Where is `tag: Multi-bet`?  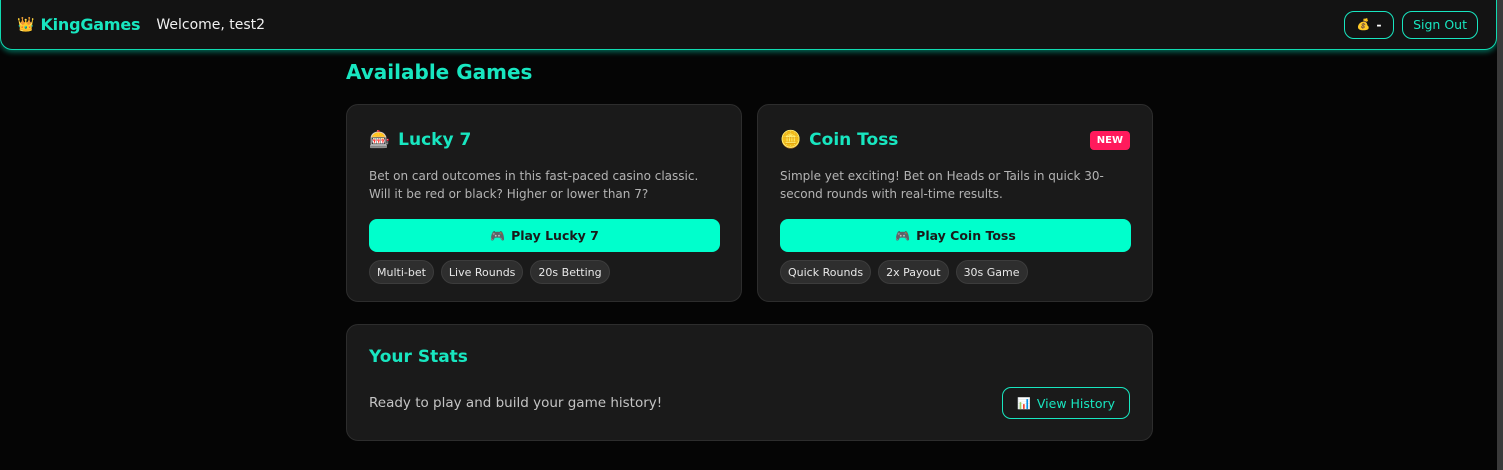
tag: Multi-bet is located at coordinates (401, 272).